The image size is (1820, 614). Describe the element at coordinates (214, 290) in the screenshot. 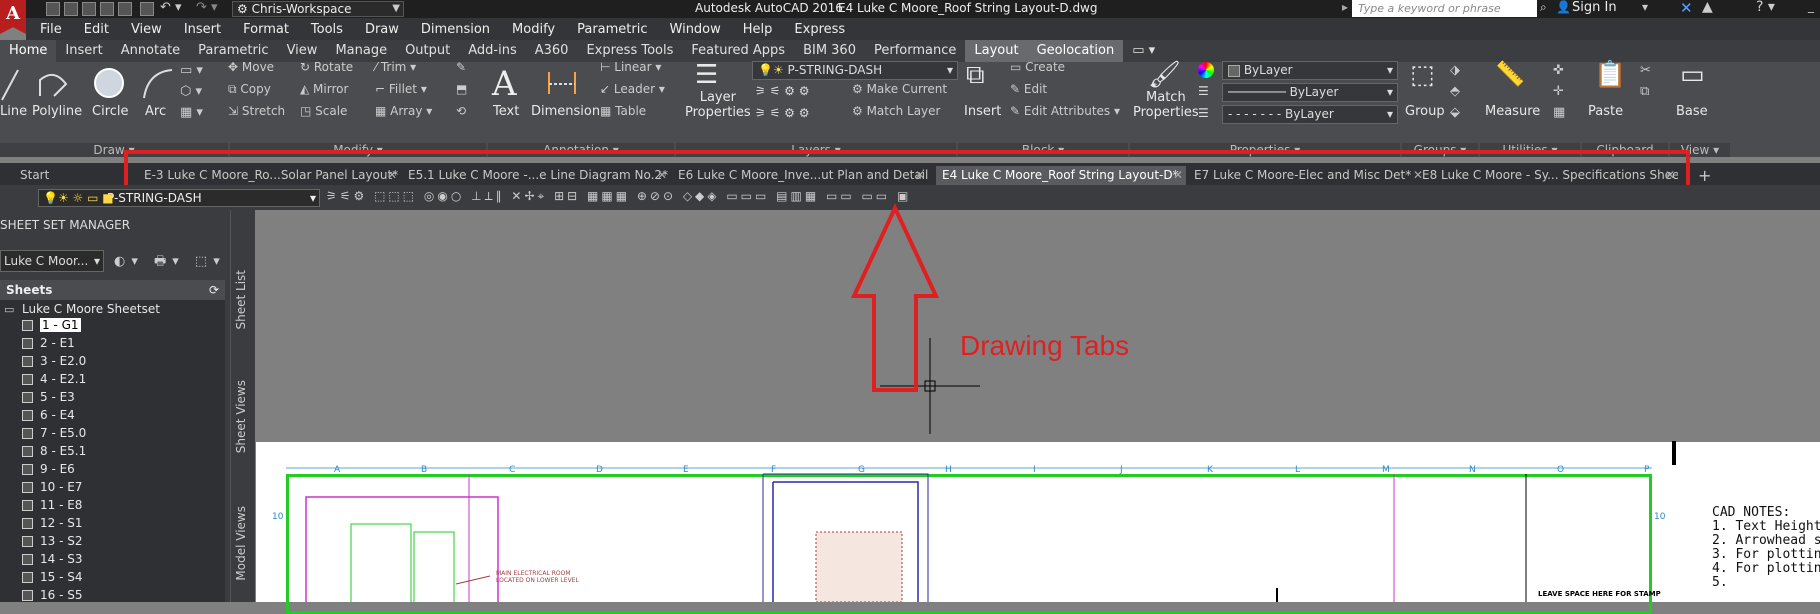

I see `refresh-icon: ⟳` at that location.